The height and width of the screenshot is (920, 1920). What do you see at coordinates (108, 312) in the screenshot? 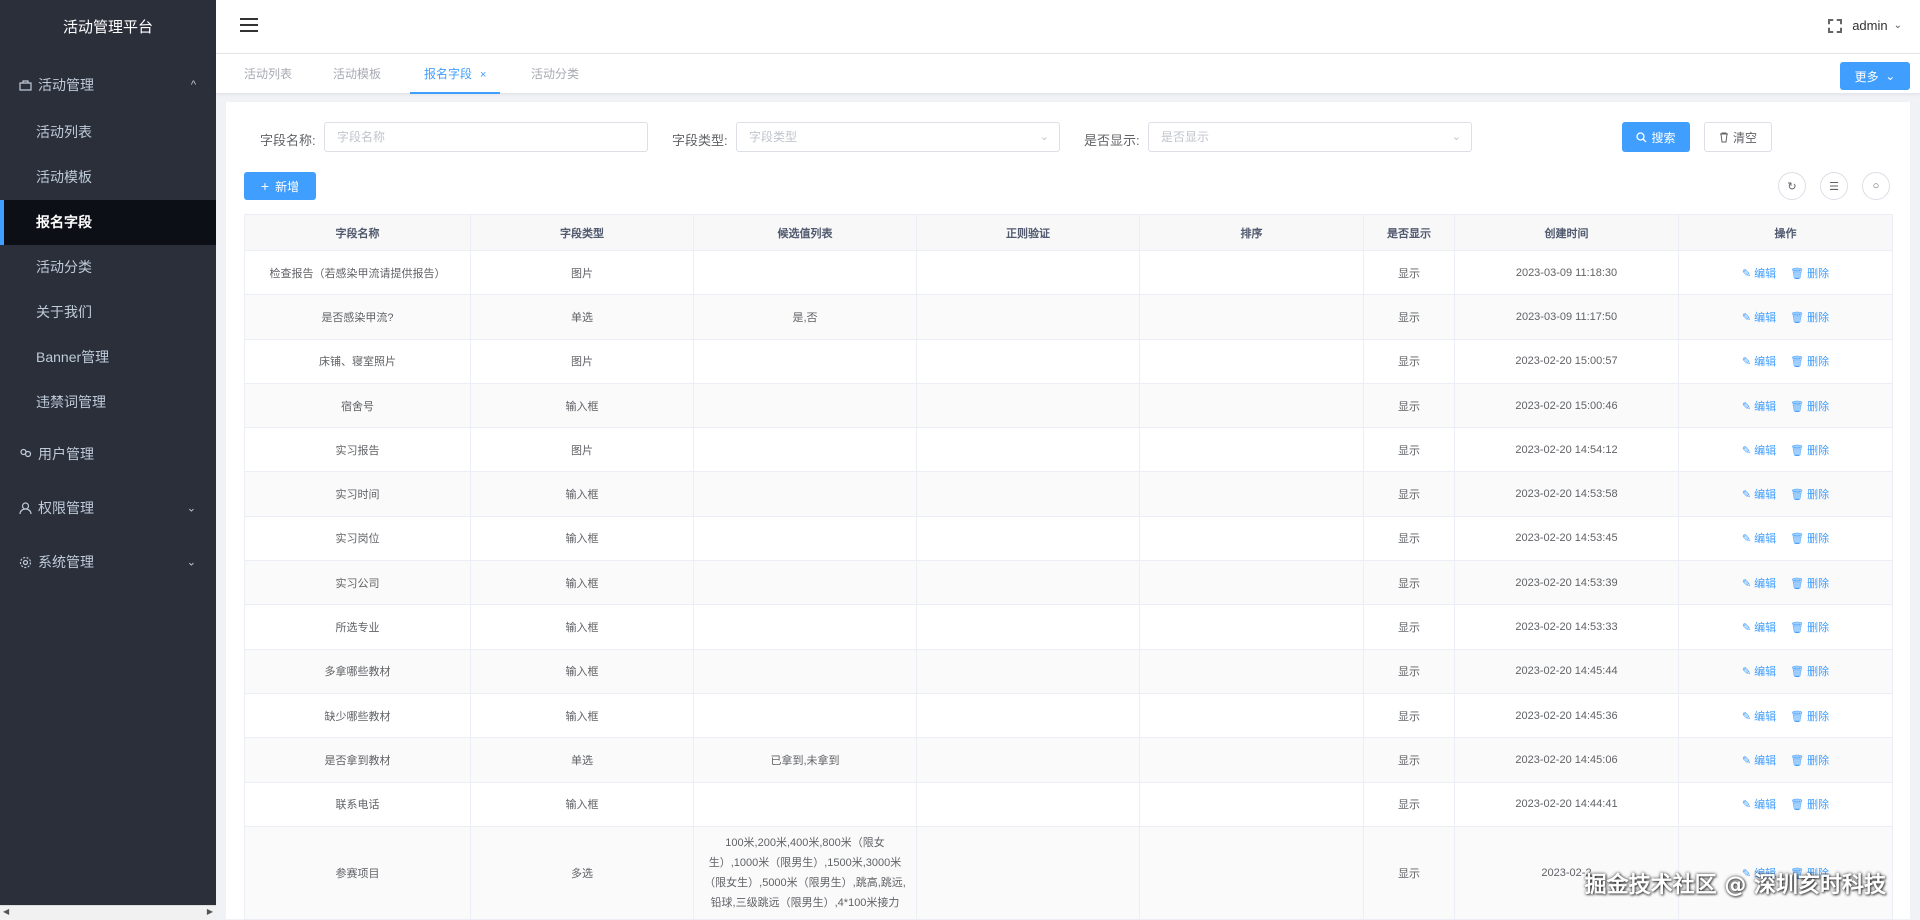
I see `sidebar-item-about-us: 关于我们` at bounding box center [108, 312].